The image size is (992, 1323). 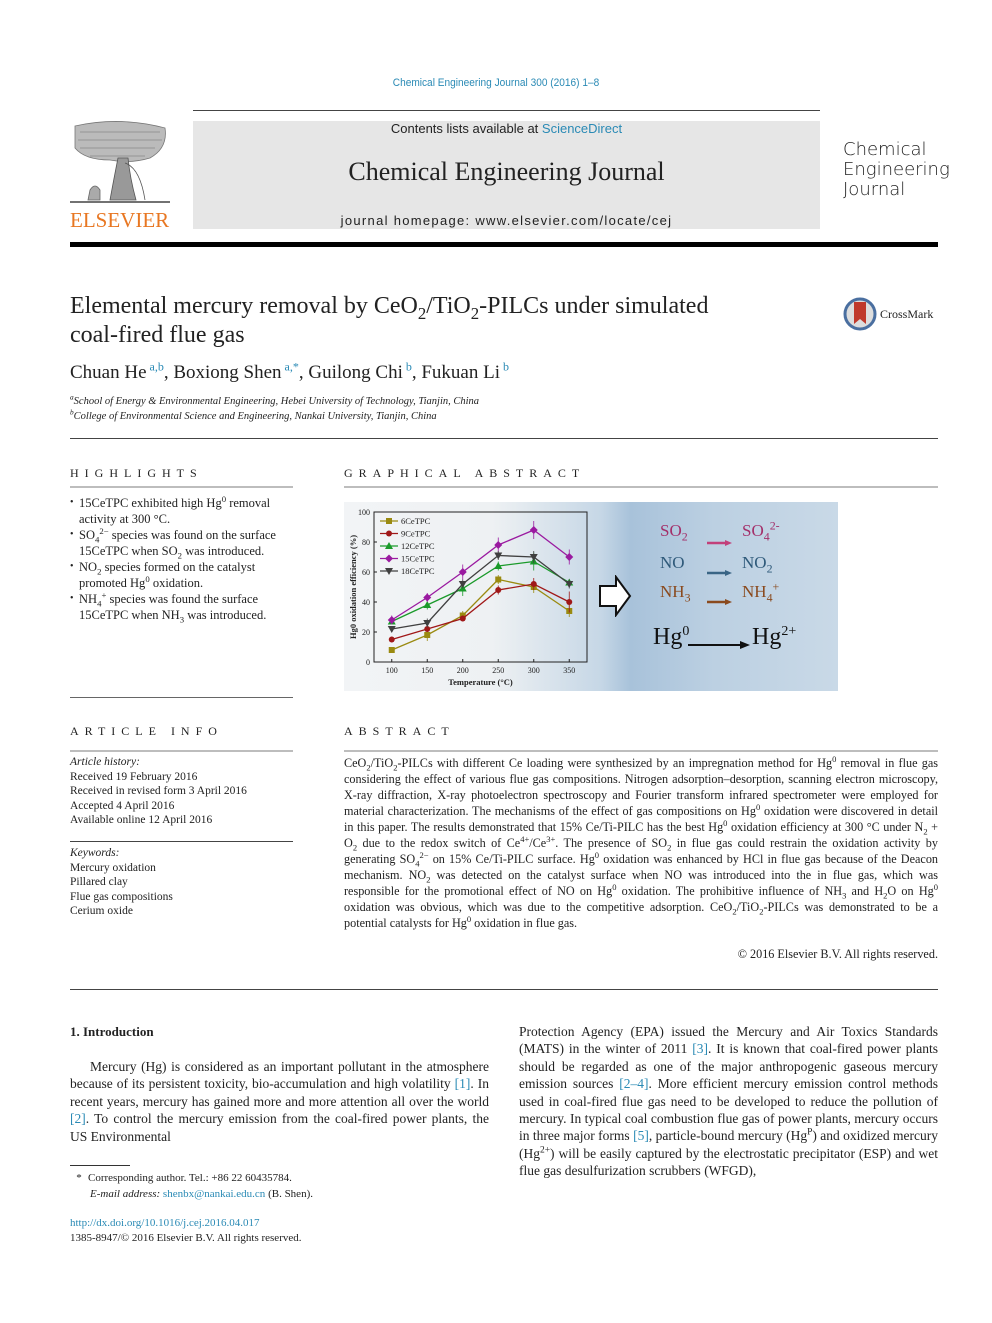 What do you see at coordinates (534, 670) in the screenshot?
I see `x-tick-label: 300` at bounding box center [534, 670].